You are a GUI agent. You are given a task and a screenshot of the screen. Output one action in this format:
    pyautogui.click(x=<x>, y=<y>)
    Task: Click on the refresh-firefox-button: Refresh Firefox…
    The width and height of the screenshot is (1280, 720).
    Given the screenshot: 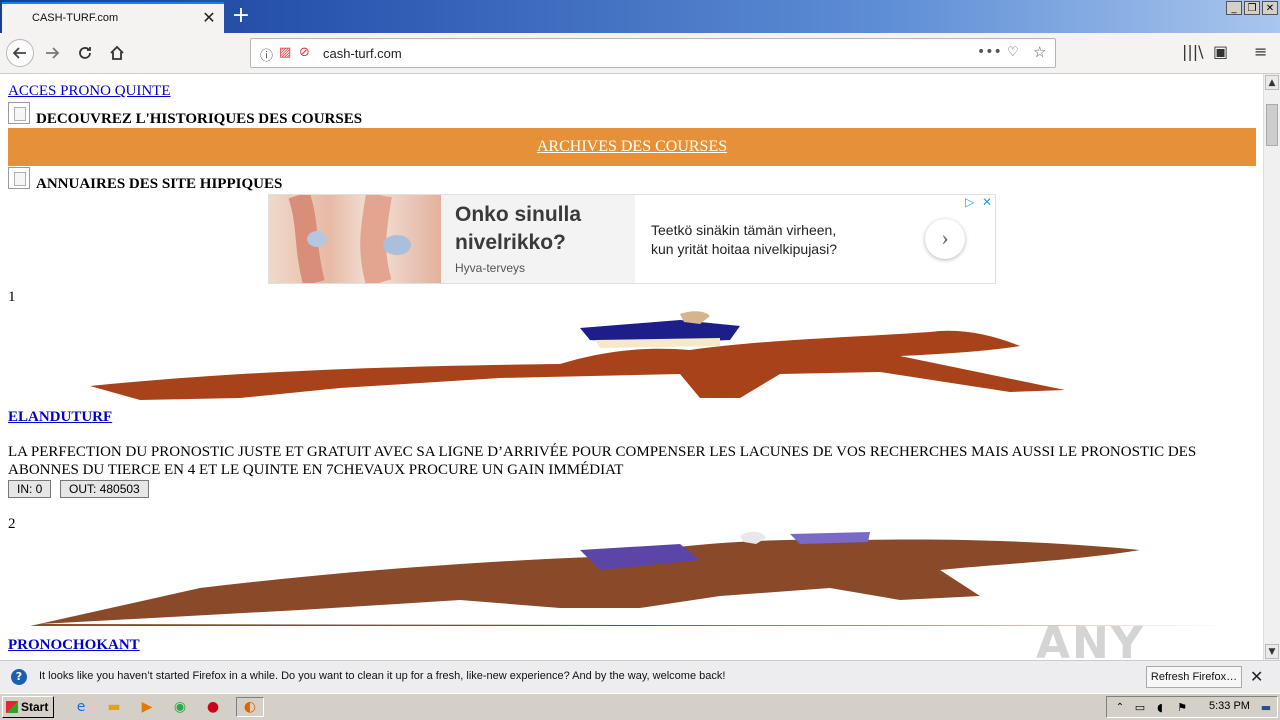 What is the action you would take?
    pyautogui.click(x=1194, y=677)
    